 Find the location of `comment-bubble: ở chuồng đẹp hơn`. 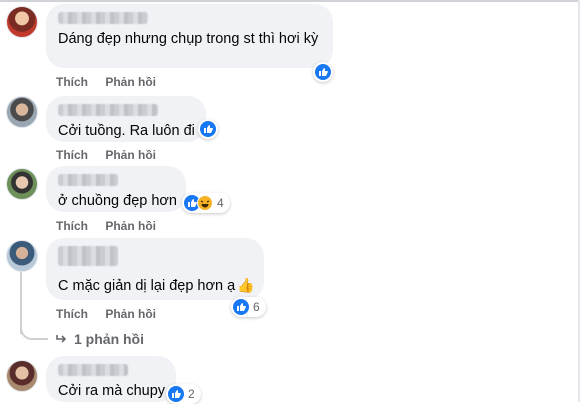

comment-bubble: ở chuồng đẹp hơn is located at coordinates (116, 189).